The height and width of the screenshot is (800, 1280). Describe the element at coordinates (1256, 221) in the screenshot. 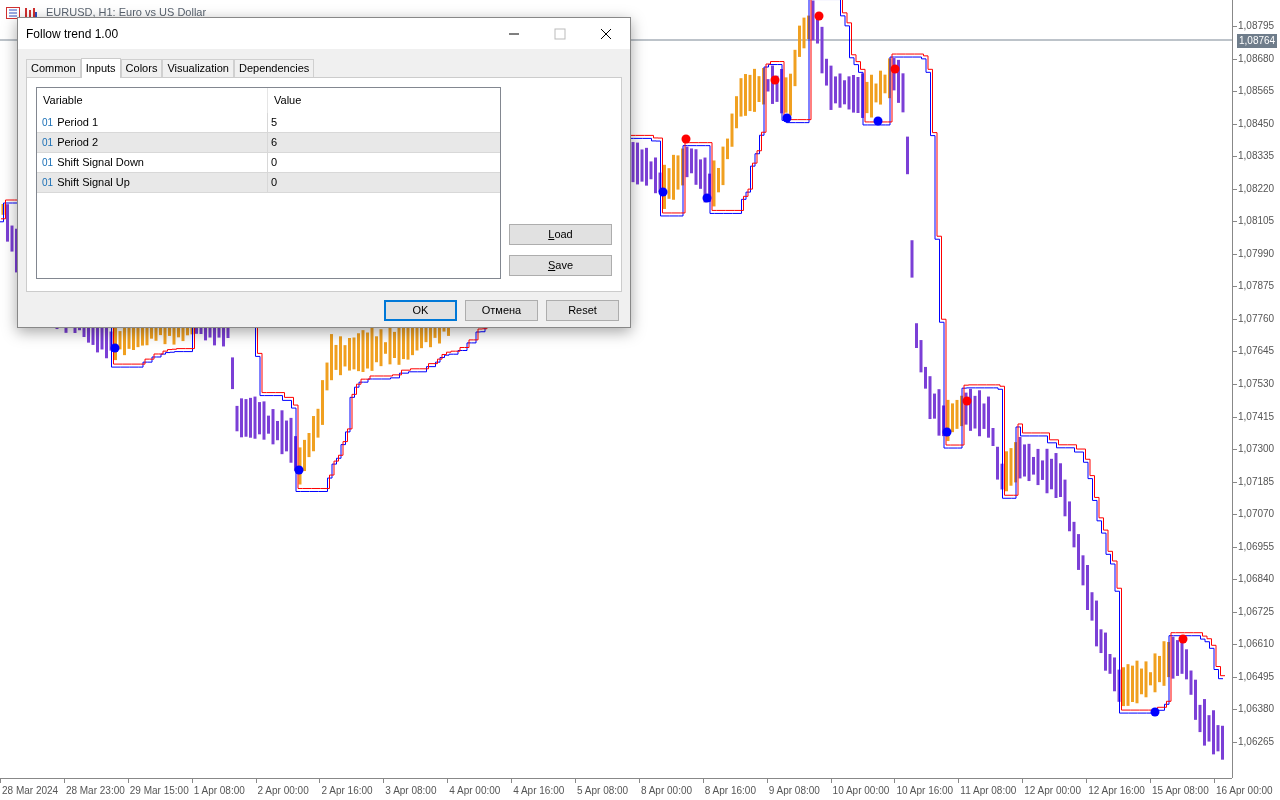

I see `price-label: 1,08105` at that location.